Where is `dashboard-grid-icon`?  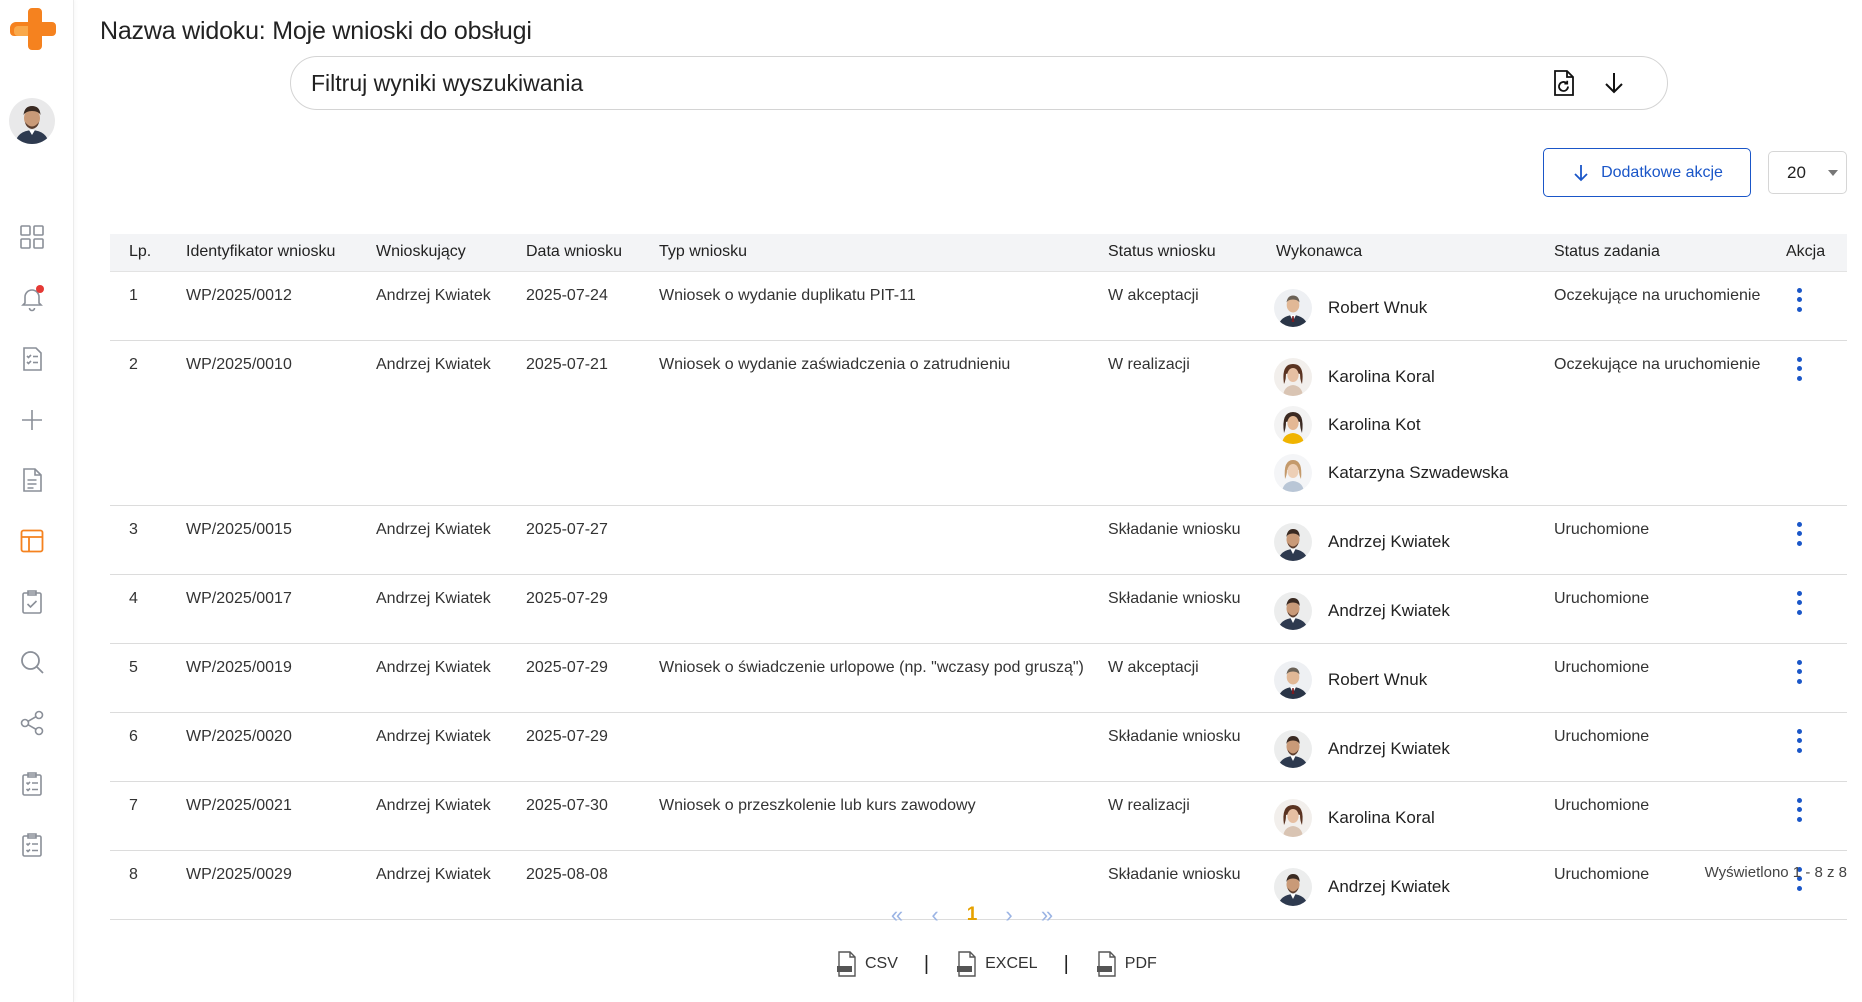 dashboard-grid-icon is located at coordinates (32, 237).